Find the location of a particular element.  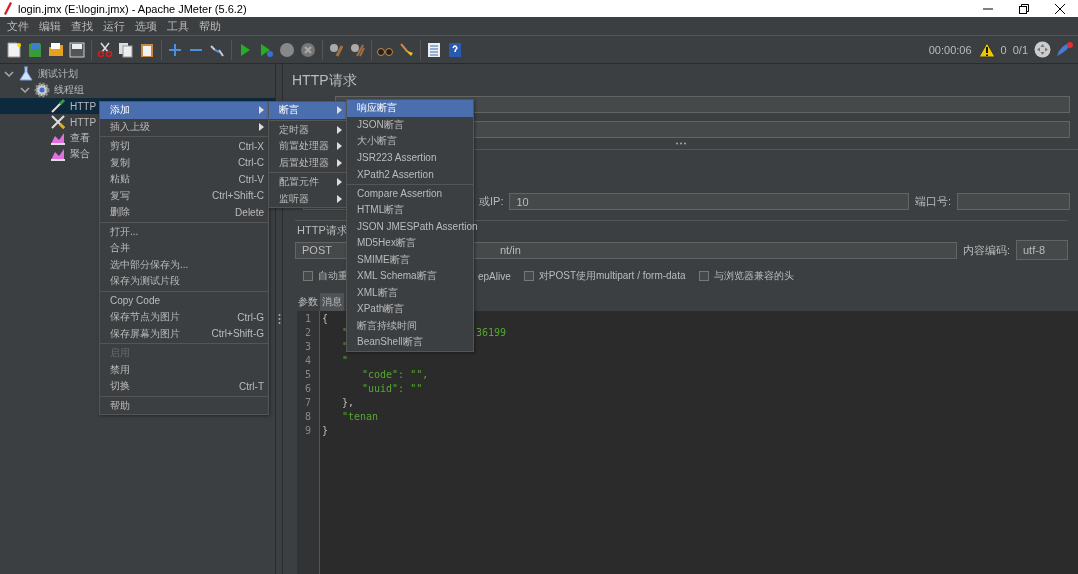

line-number: 1 is located at coordinates (308, 318).